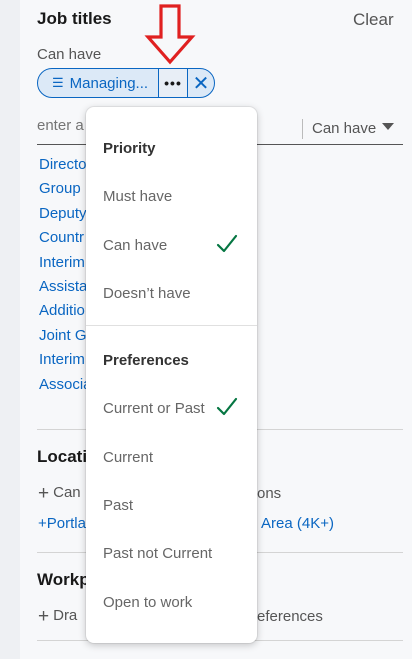 This screenshot has width=412, height=659. I want to click on annotation-arrow-down-icon, so click(170, 34).